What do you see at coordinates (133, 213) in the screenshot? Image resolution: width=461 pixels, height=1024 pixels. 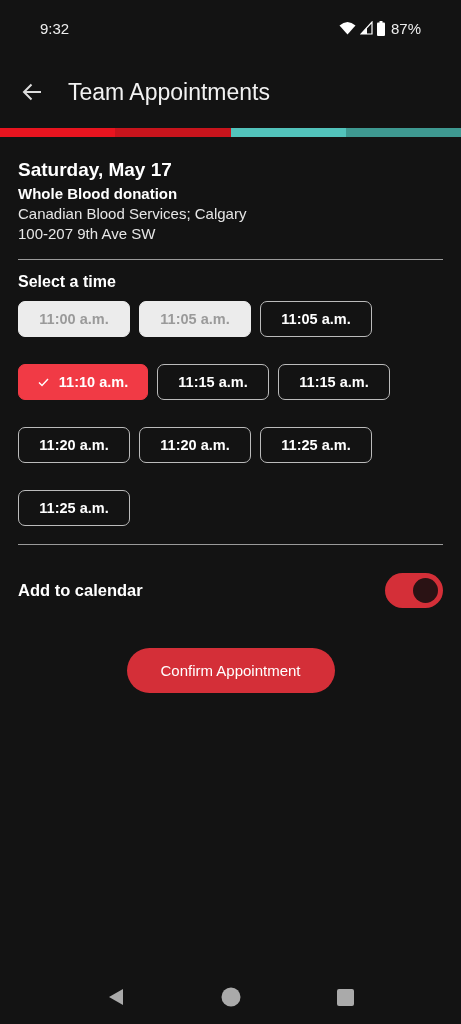 I see `location-name: Canadian Blood Services; Calgary` at bounding box center [133, 213].